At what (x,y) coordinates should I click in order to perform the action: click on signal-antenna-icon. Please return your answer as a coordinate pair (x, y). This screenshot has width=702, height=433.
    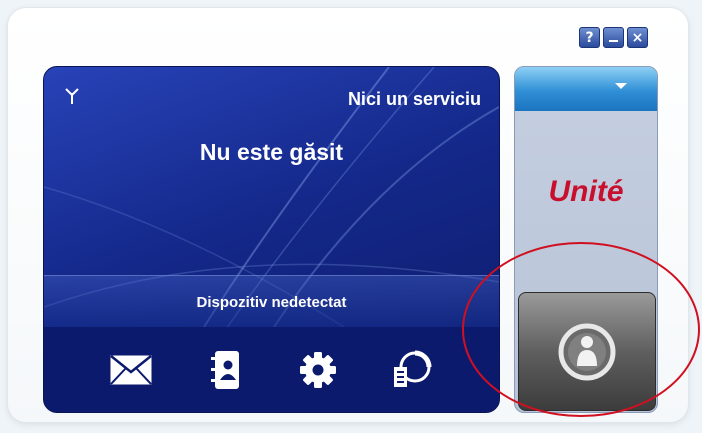
    Looking at the image, I should click on (72, 96).